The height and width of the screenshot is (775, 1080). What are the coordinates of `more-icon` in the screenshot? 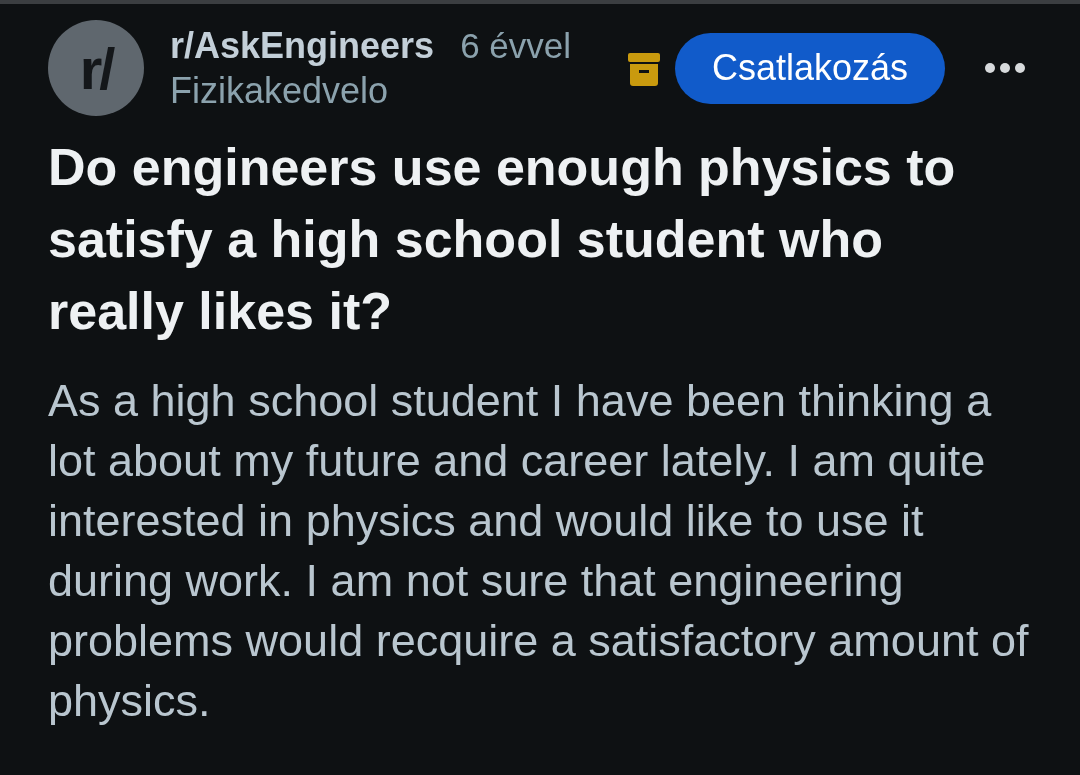 It's located at (1005, 68).